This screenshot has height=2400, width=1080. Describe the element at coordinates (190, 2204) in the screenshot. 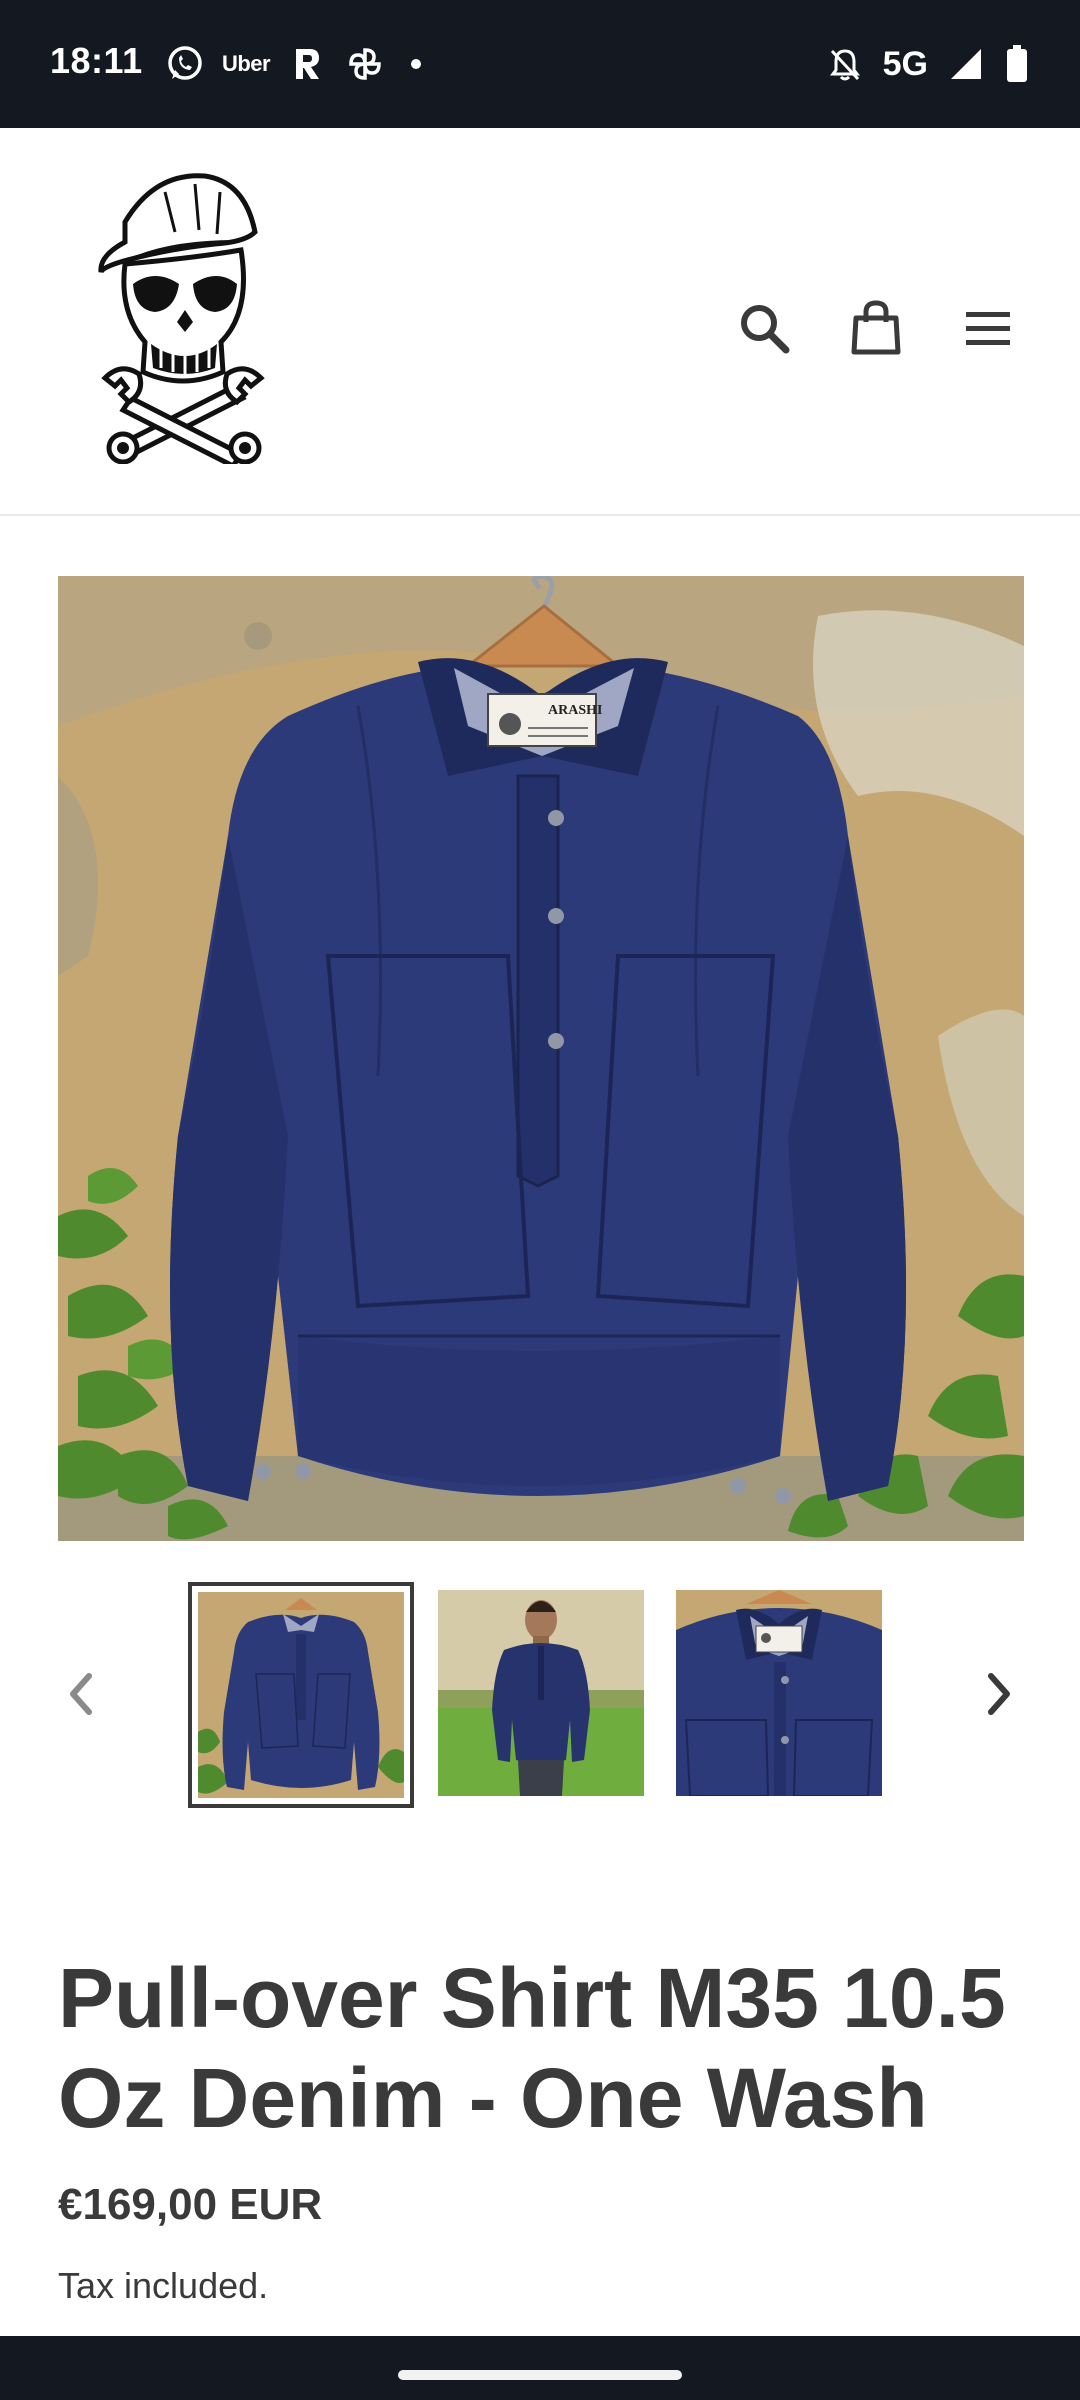

I see `product-price: €169,00 EUR` at that location.